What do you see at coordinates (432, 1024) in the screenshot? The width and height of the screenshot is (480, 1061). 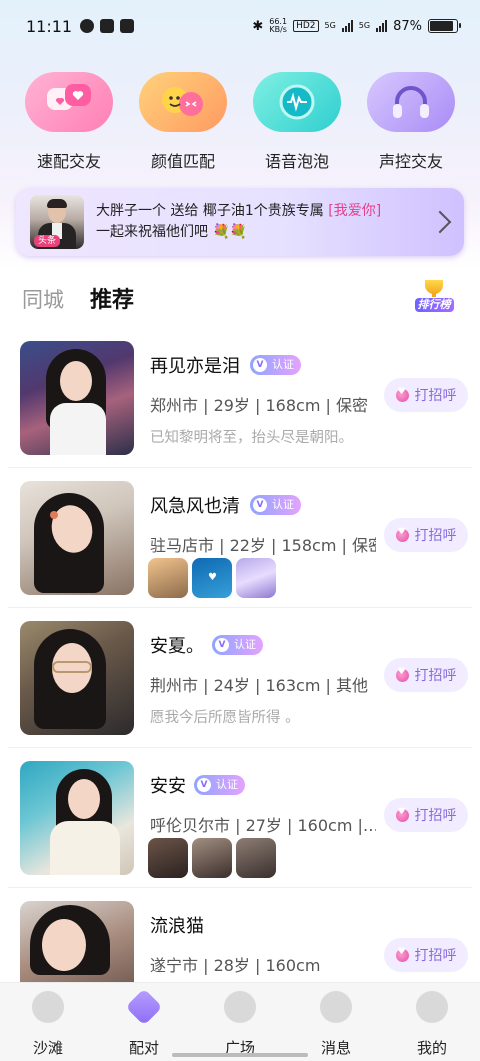 I see `nav-profile: 我的` at bounding box center [432, 1024].